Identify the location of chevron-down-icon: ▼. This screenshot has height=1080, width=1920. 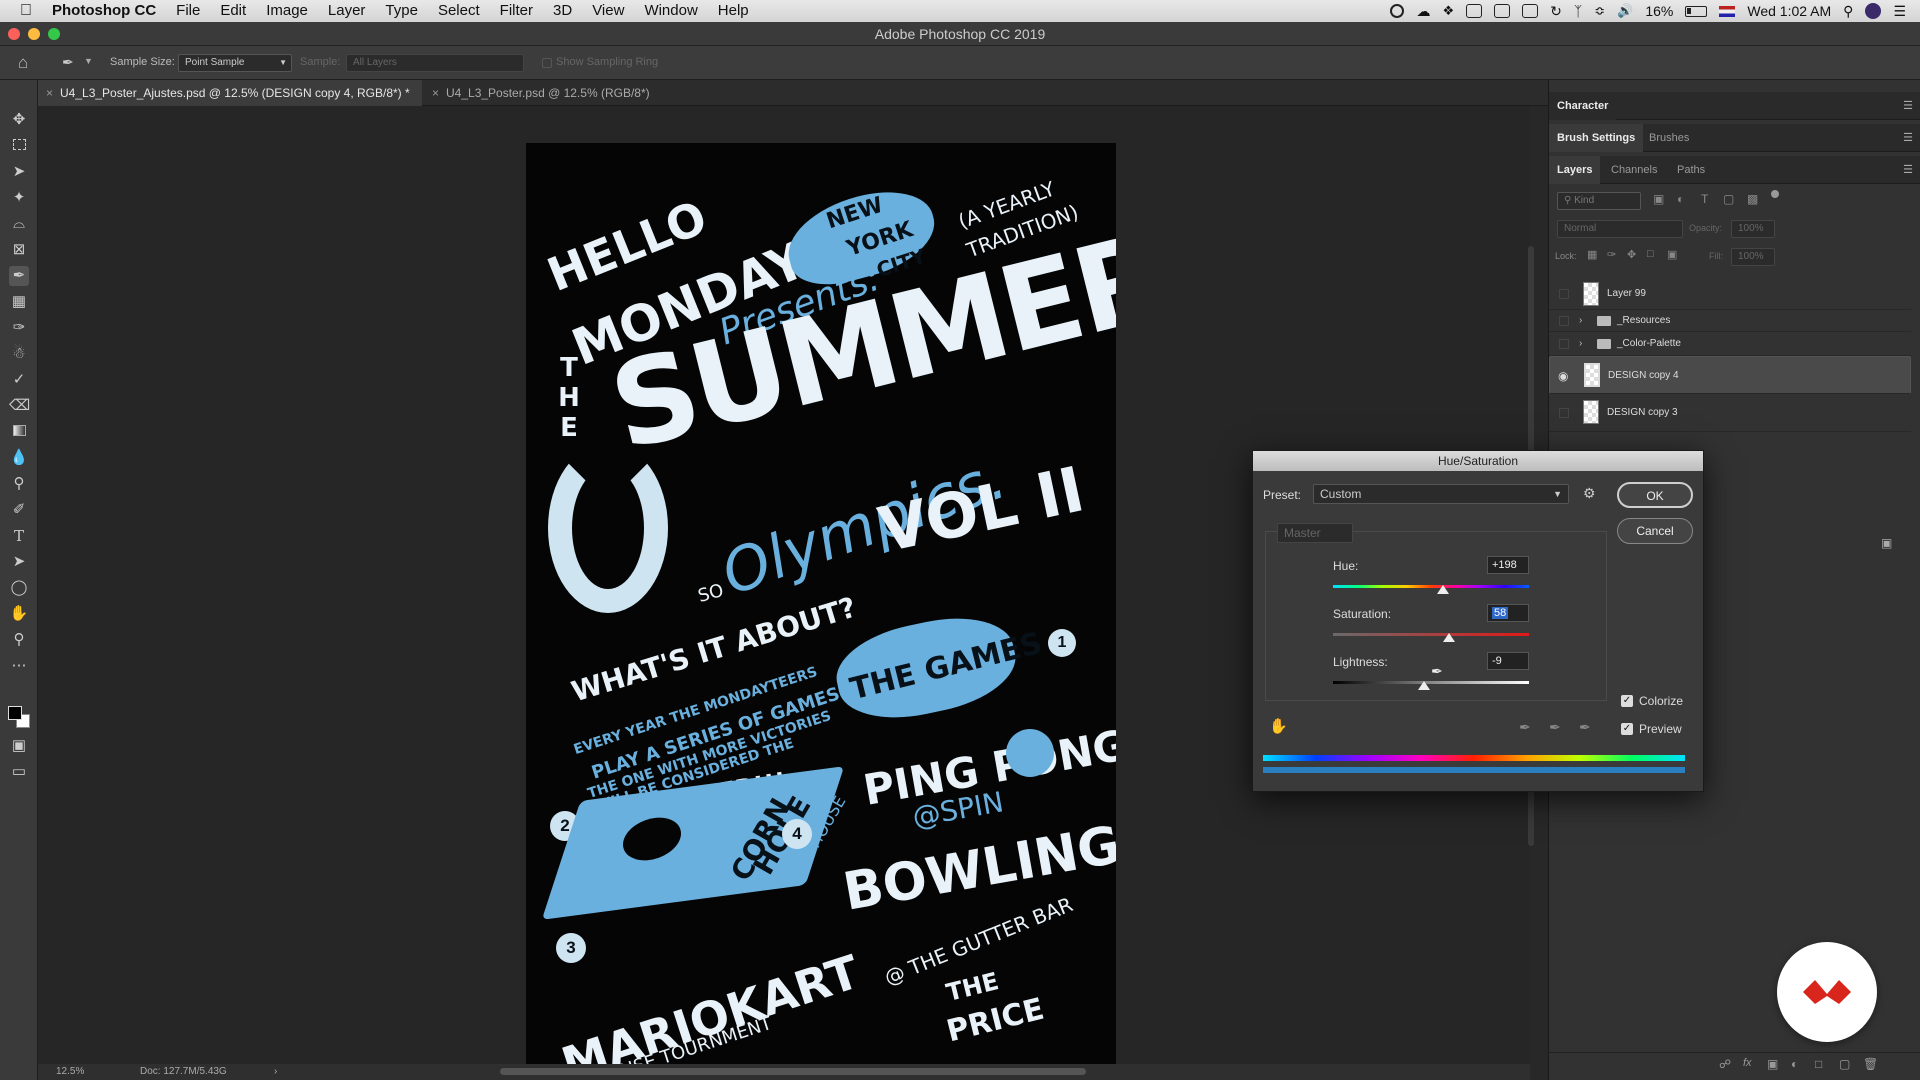
(88, 61).